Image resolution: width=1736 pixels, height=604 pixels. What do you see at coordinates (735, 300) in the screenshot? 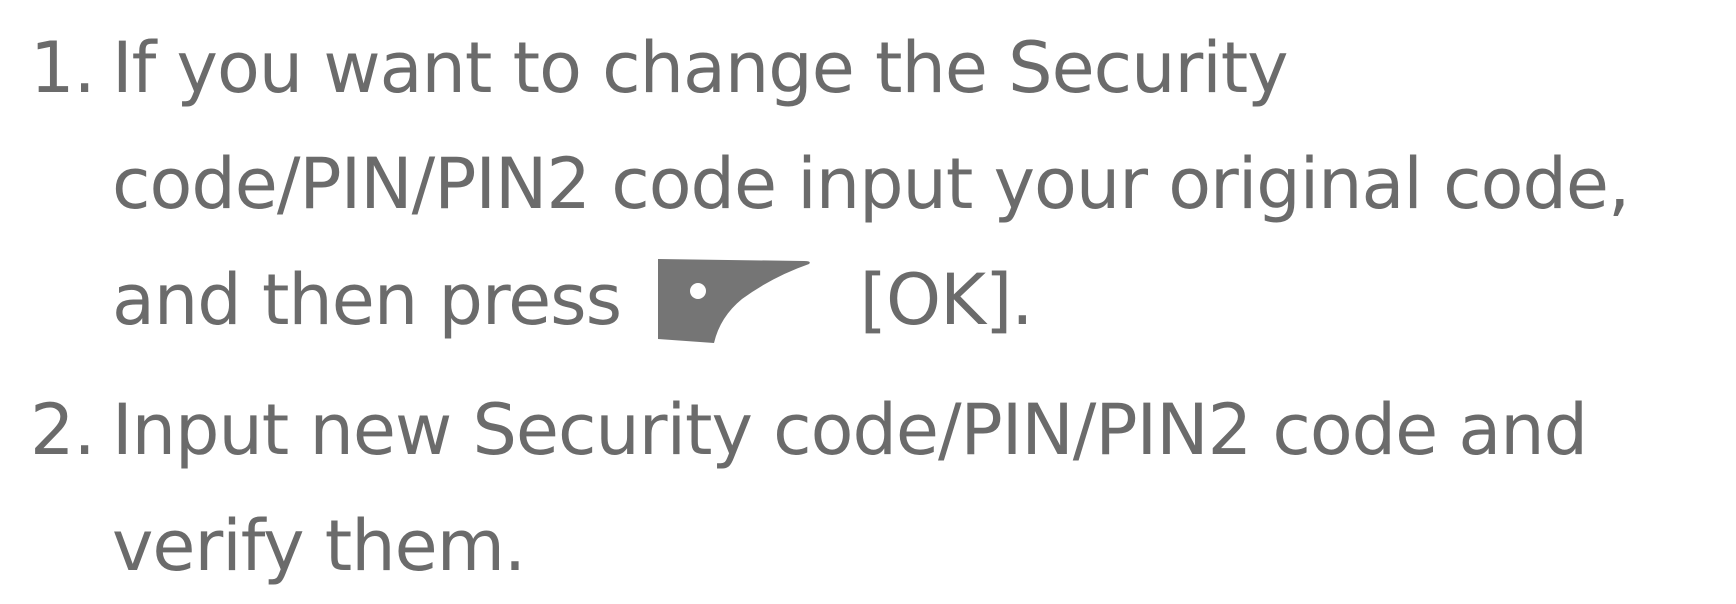
I see `left-soft-key-icon` at bounding box center [735, 300].